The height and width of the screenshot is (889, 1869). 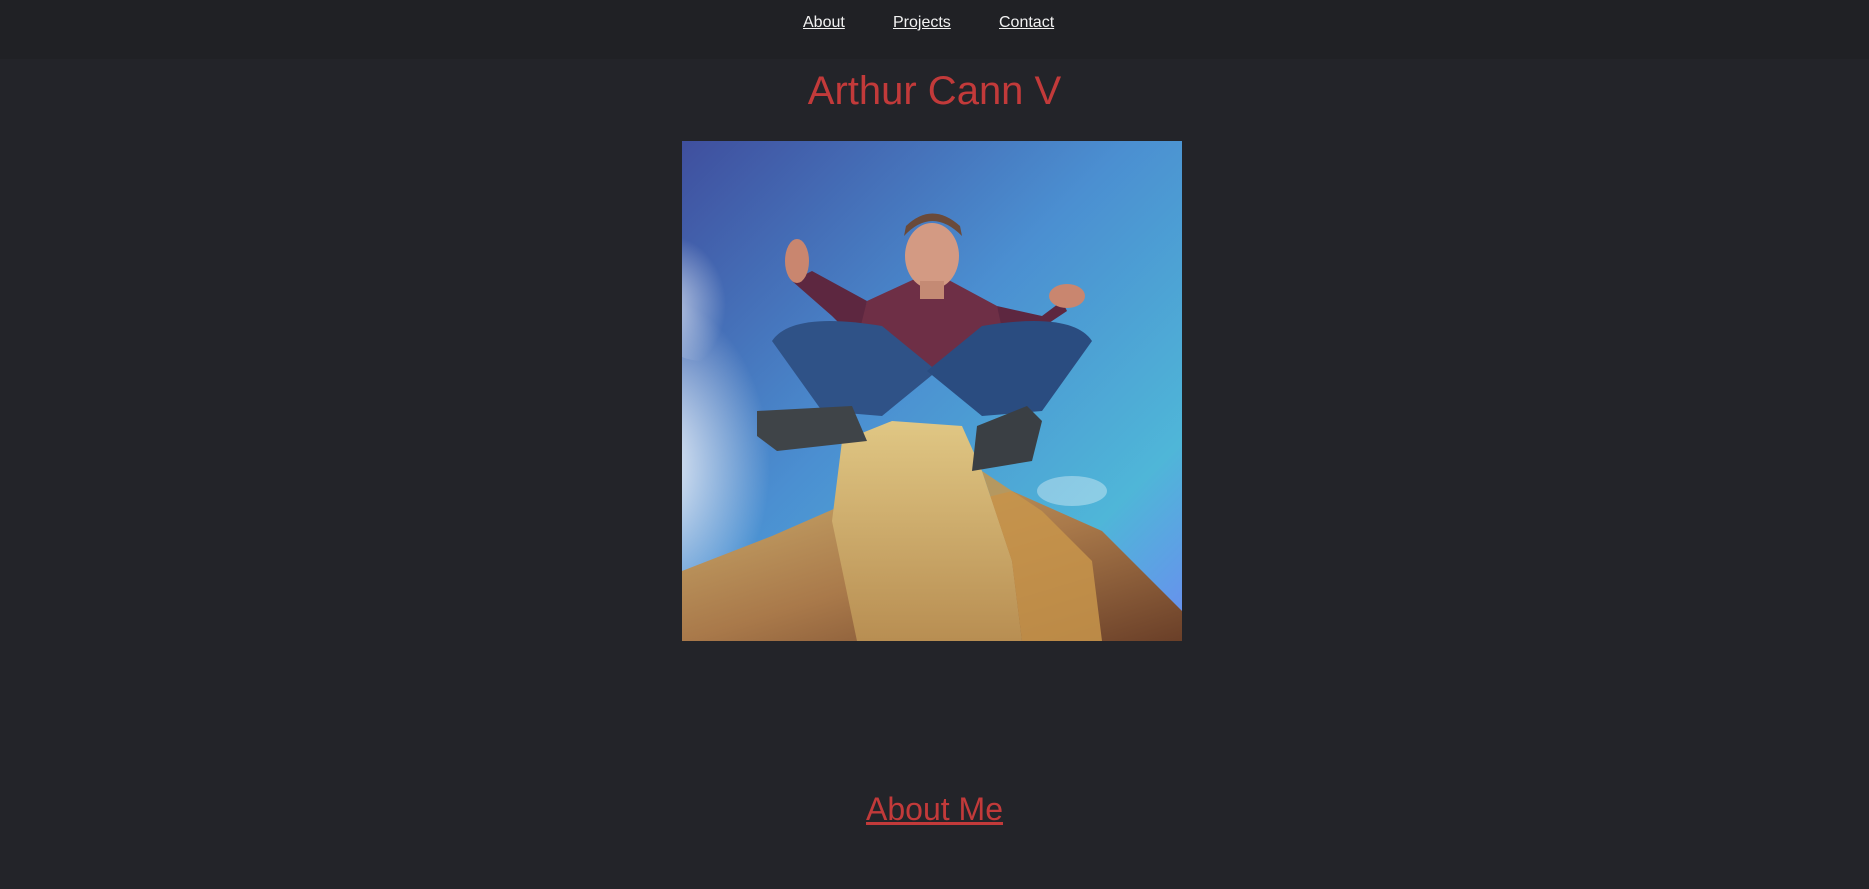 I want to click on nav-link-about: About, so click(x=824, y=23).